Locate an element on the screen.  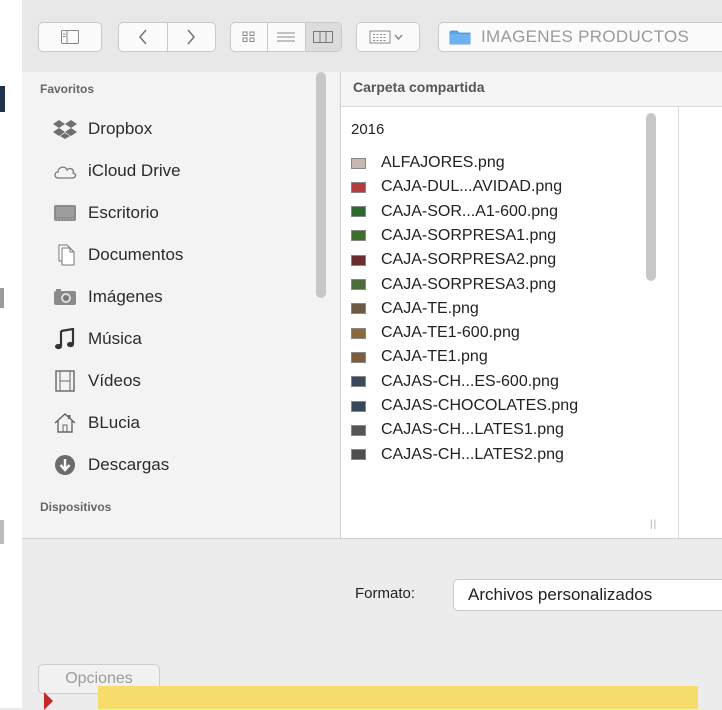
back-button is located at coordinates (143, 37).